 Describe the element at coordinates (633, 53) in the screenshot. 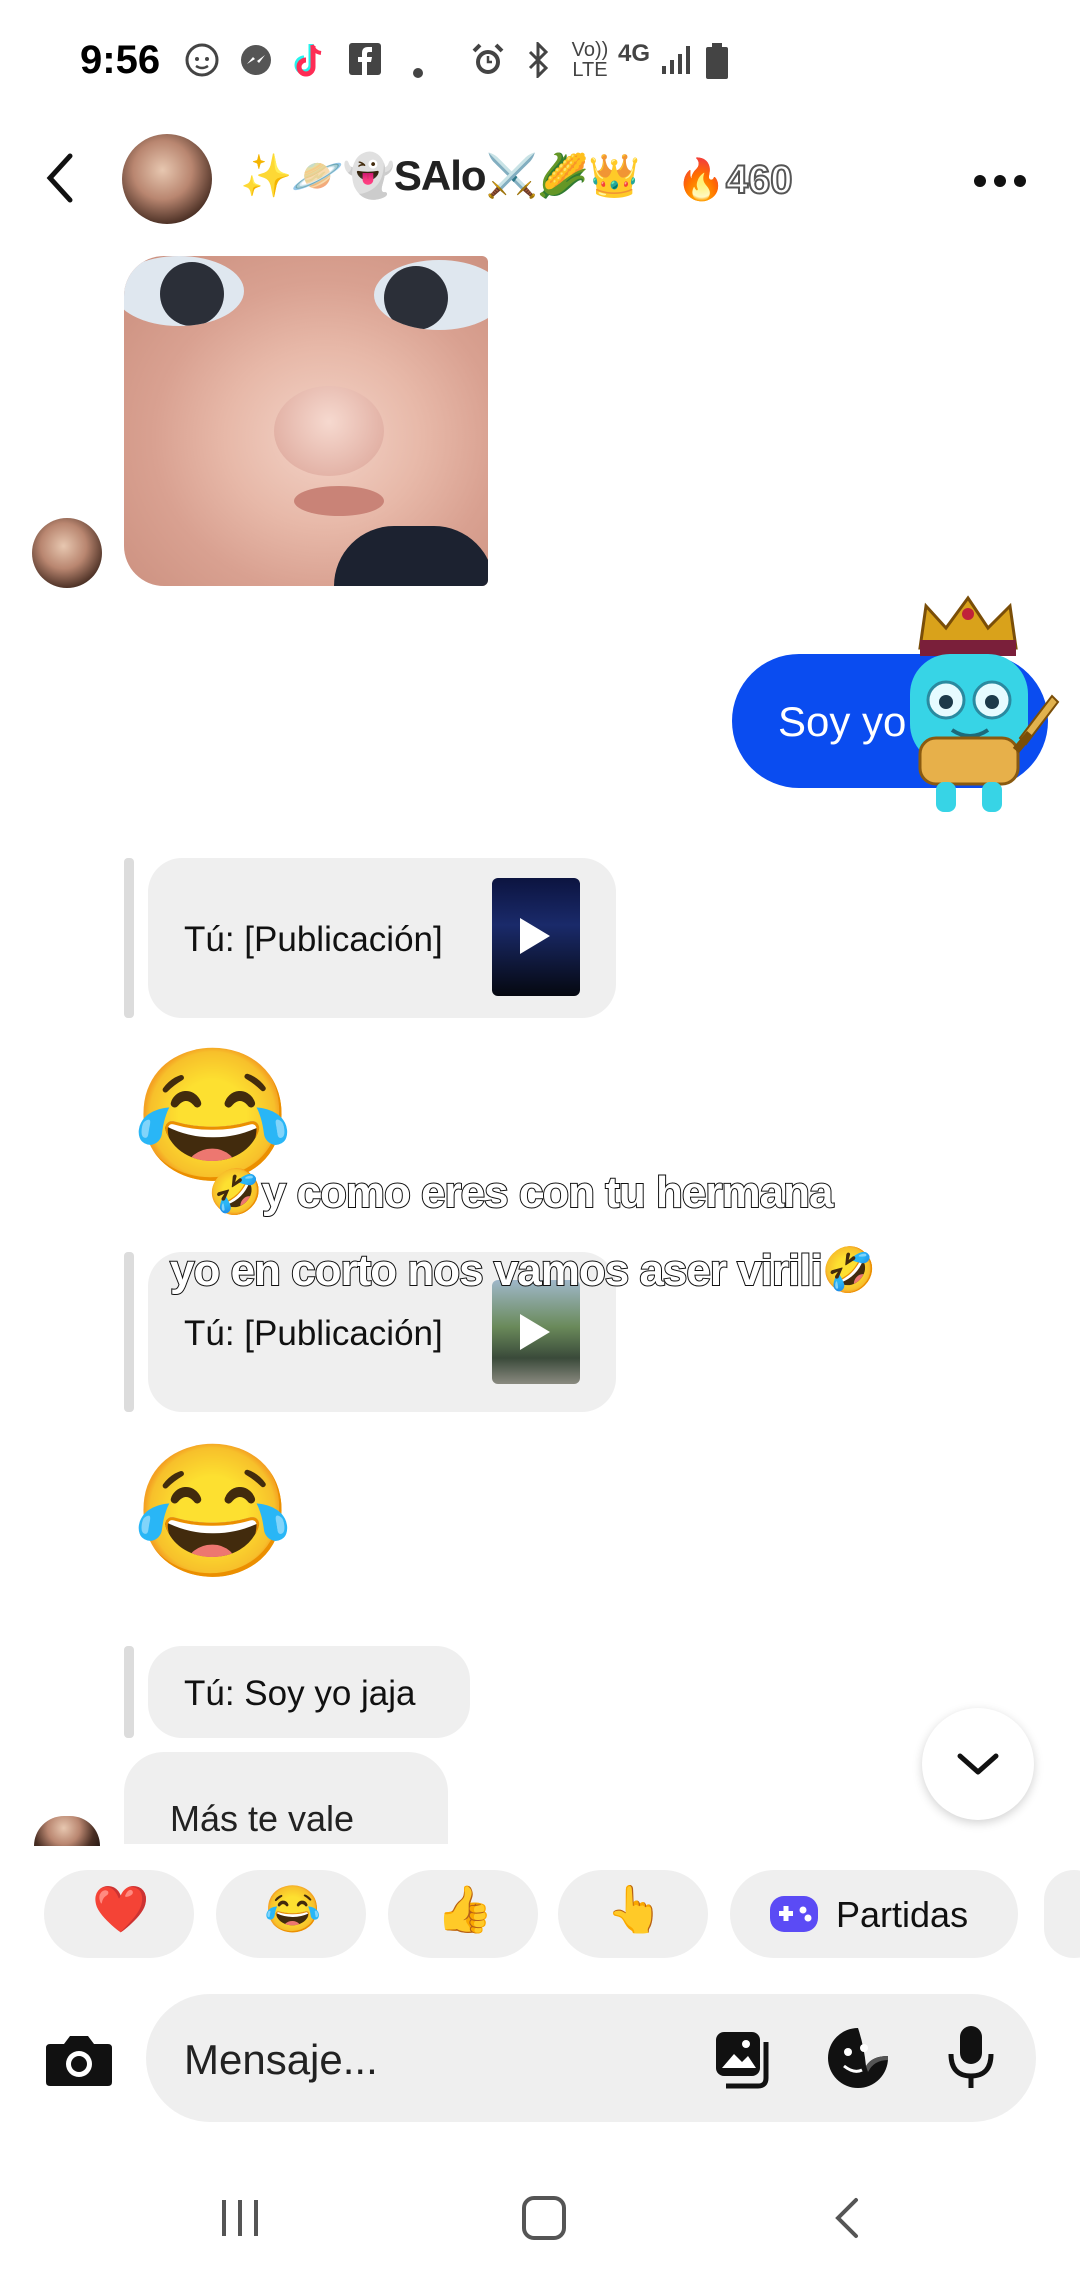

I see `4g-icon: 4G` at that location.